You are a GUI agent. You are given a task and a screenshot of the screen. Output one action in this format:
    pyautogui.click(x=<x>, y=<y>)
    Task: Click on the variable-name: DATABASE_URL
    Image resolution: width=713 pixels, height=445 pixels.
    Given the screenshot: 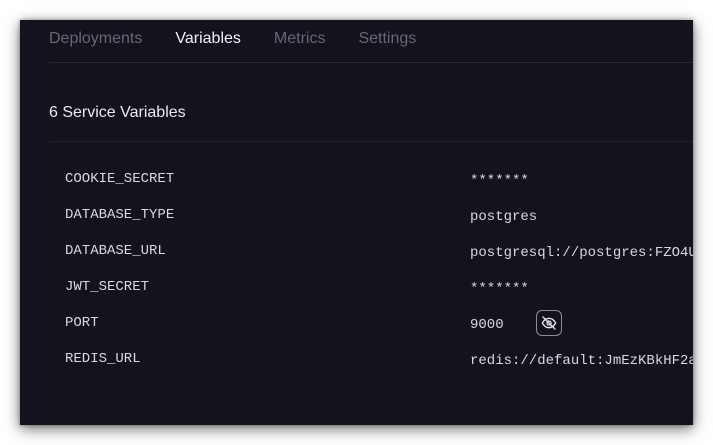 What is the action you would take?
    pyautogui.click(x=115, y=251)
    